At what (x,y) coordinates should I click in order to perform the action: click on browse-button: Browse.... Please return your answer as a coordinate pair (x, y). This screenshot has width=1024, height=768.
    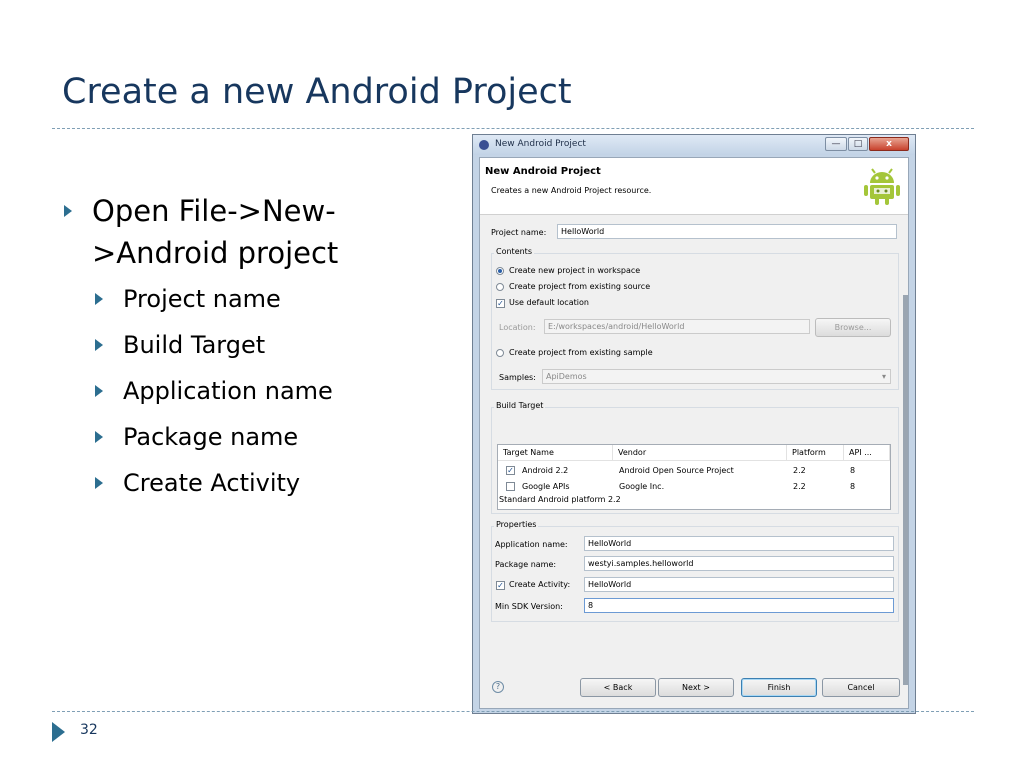
    Looking at the image, I should click on (853, 327).